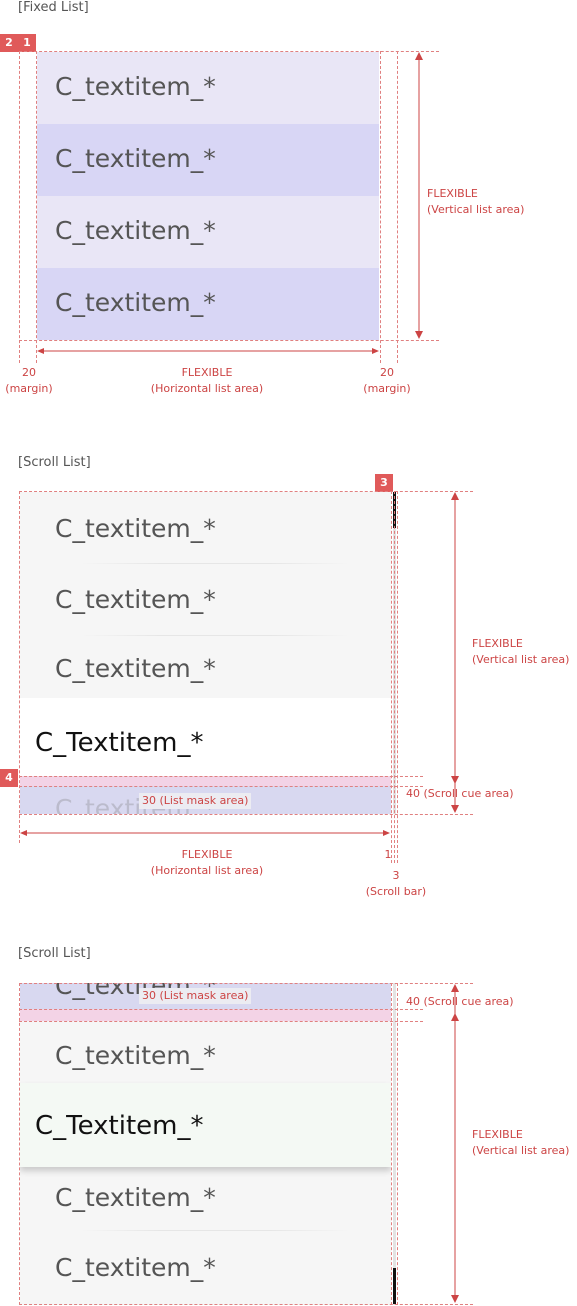 The image size is (577, 1306). What do you see at coordinates (387, 388) in the screenshot?
I see `annotation-margin-label-right: (margin)` at bounding box center [387, 388].